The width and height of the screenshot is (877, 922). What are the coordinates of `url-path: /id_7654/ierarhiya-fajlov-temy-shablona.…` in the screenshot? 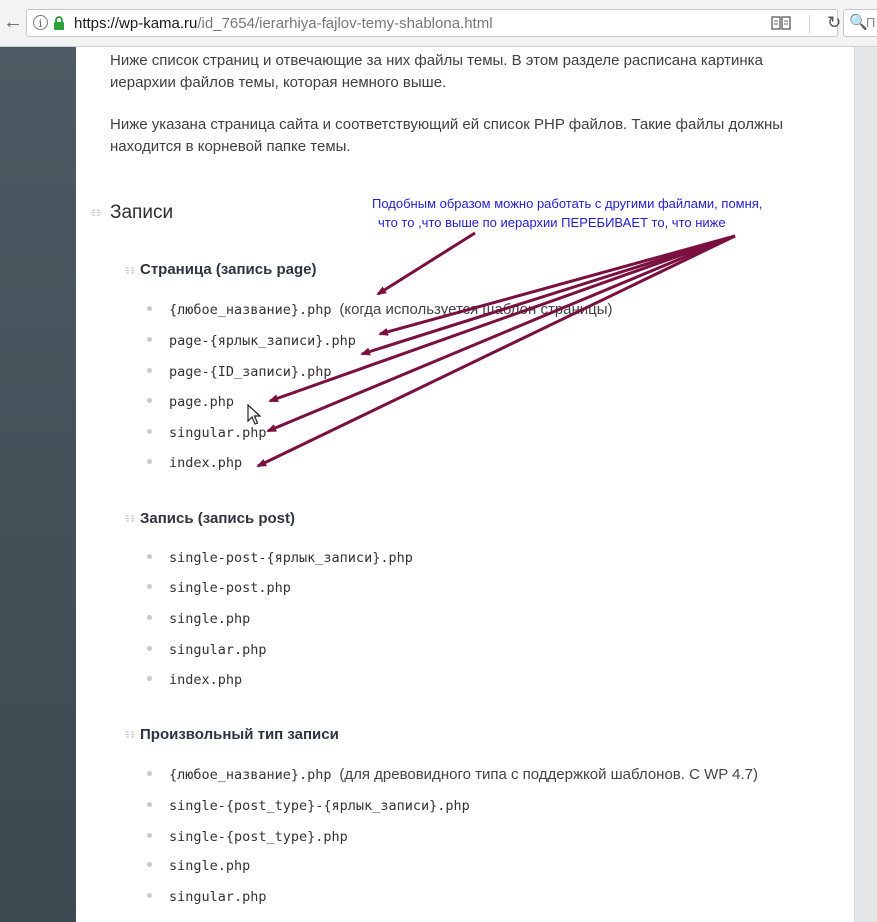 It's located at (345, 23).